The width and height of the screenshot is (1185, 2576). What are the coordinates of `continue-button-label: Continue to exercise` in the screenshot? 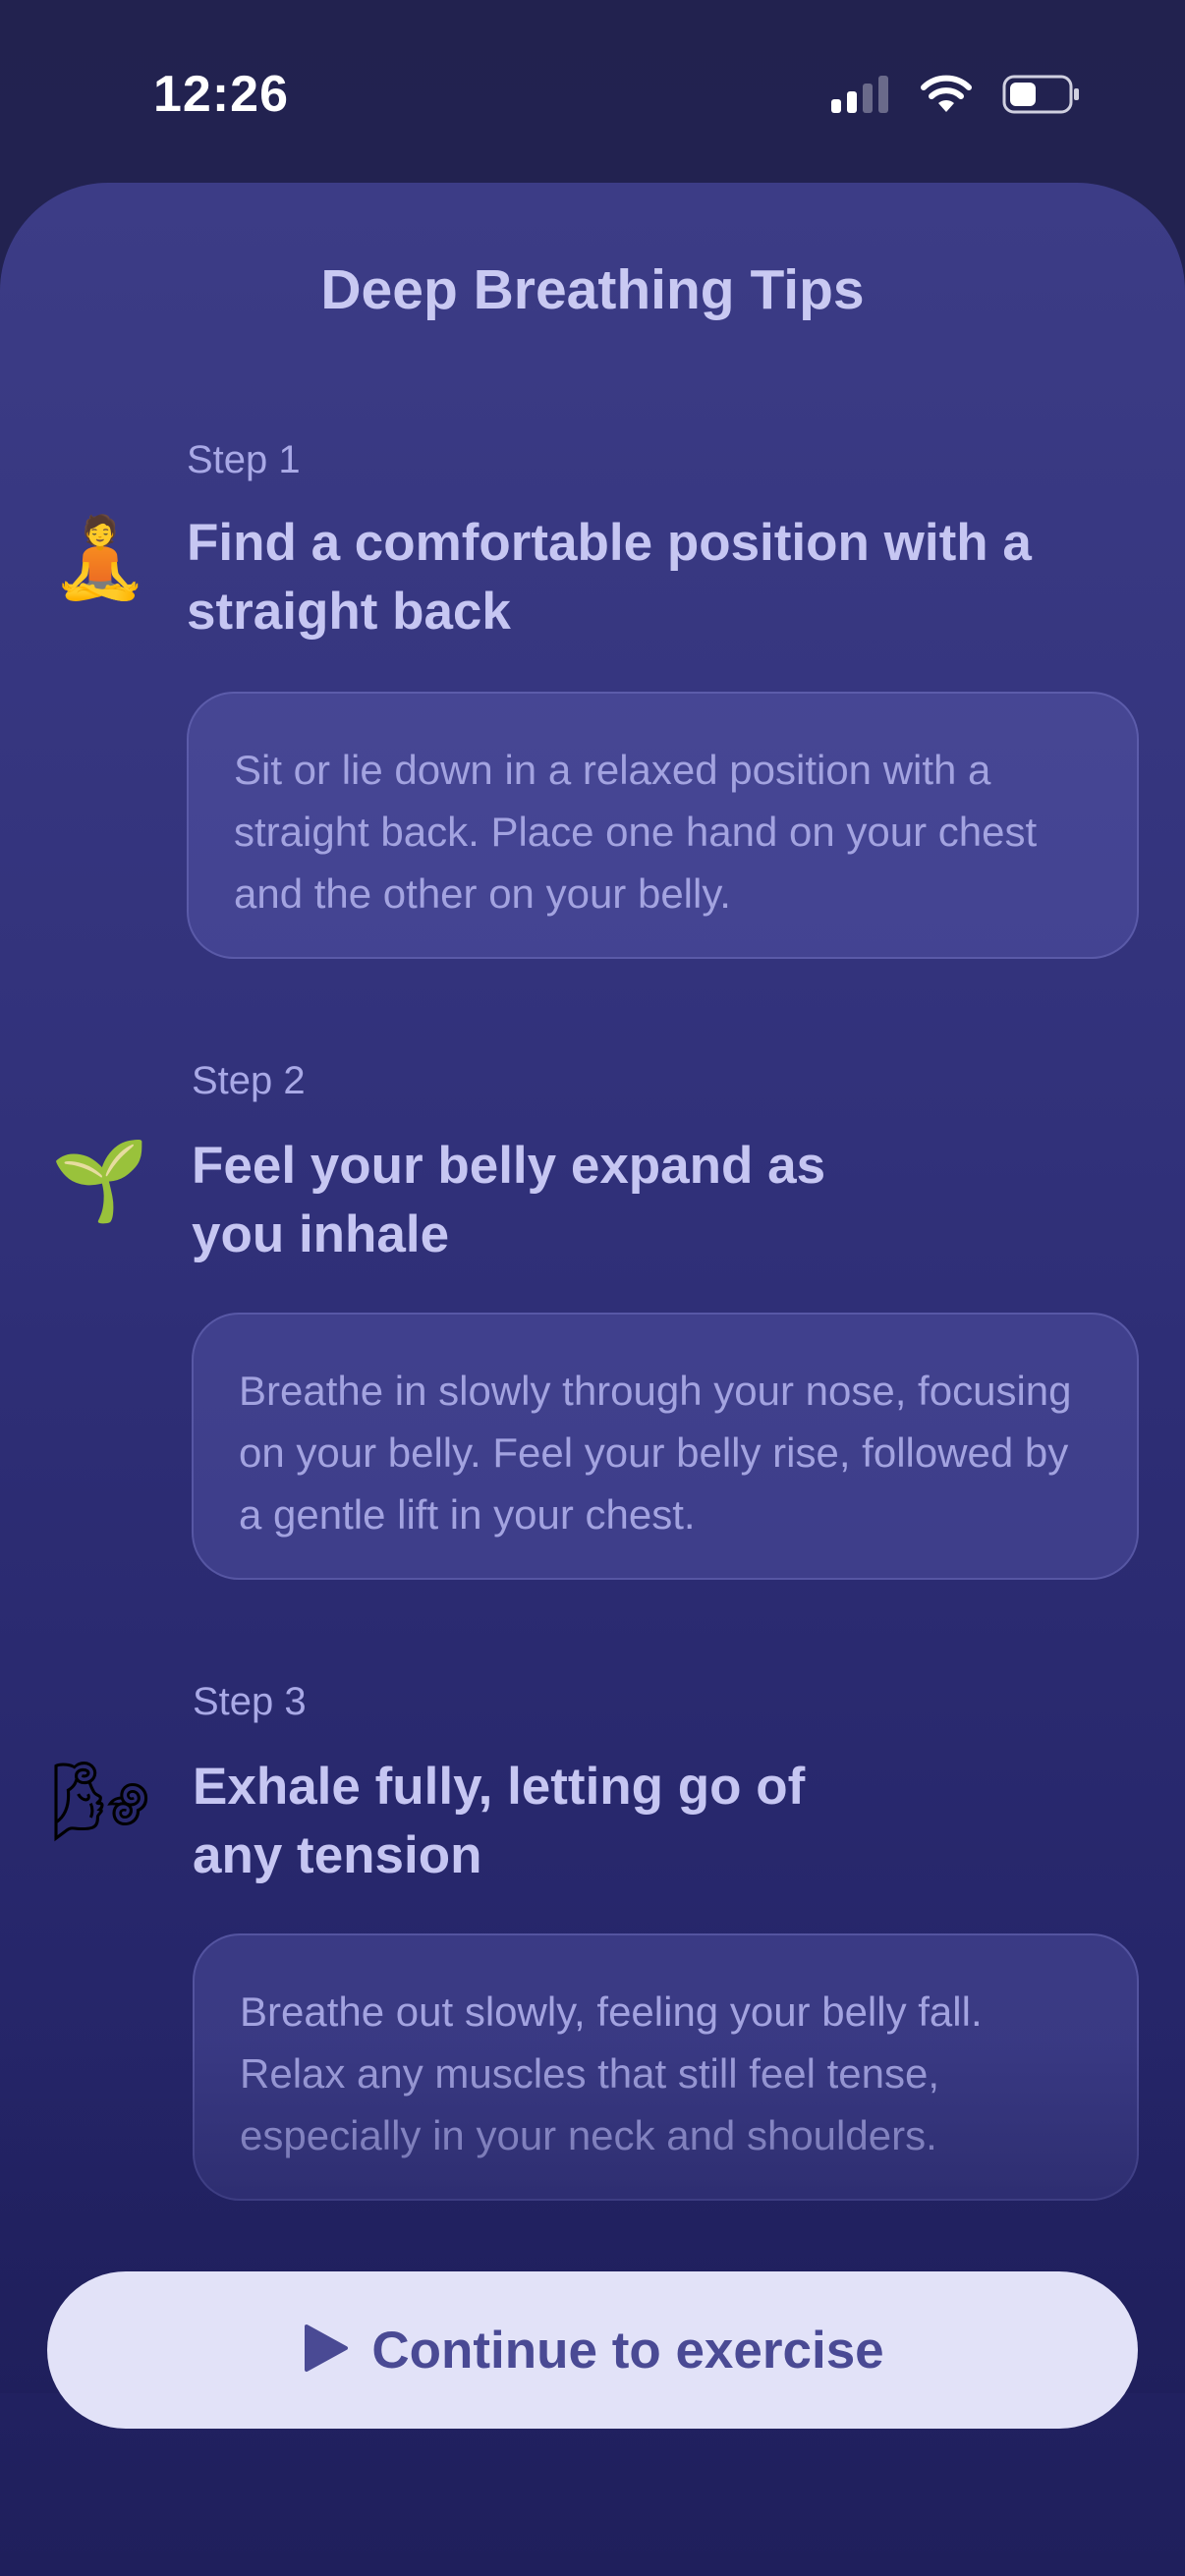 It's located at (627, 2350).